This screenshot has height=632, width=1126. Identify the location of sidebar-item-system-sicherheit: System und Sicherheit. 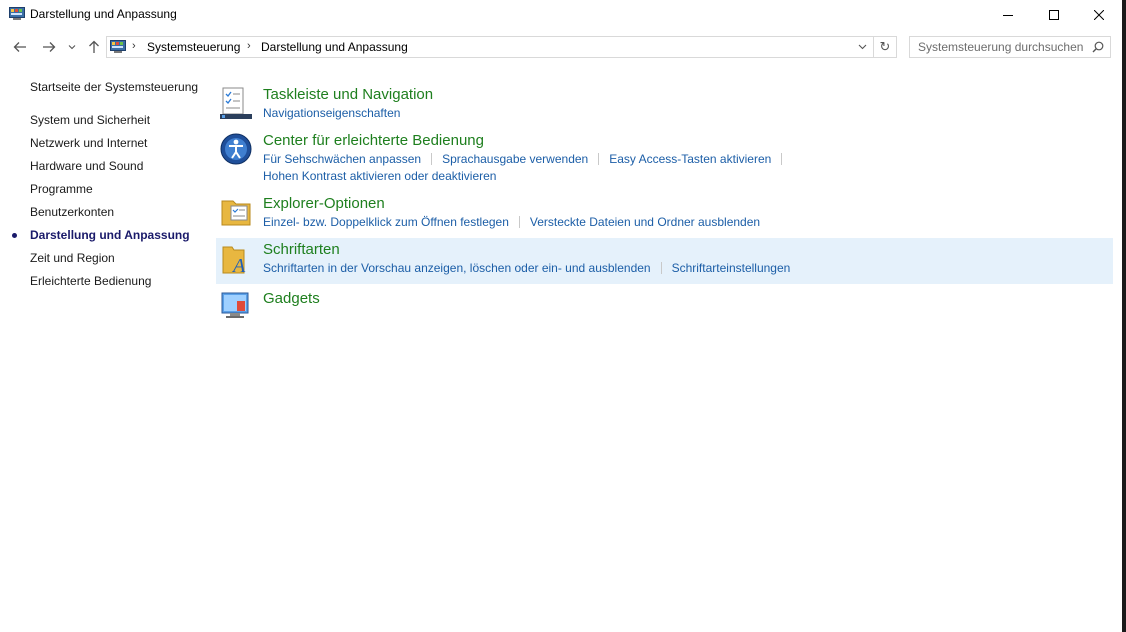
(90, 120).